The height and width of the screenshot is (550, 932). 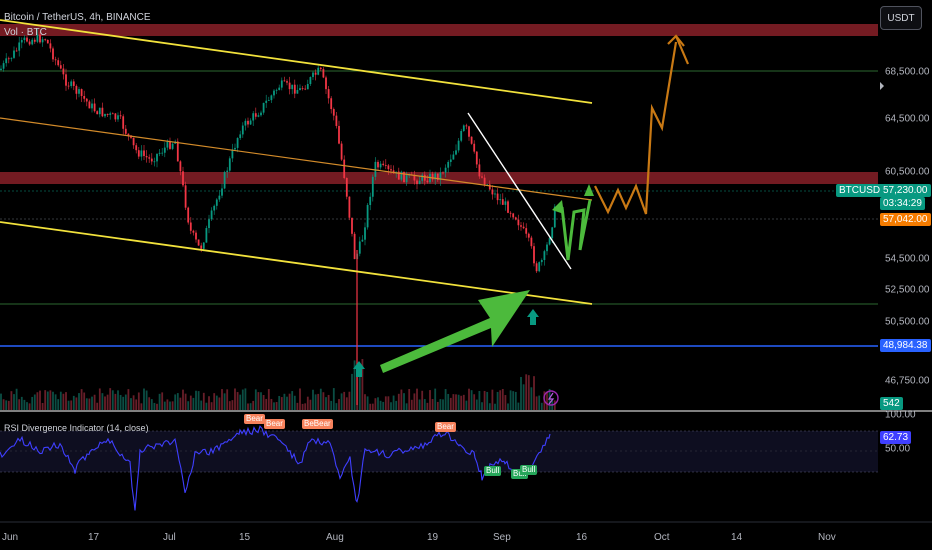 I want to click on time-tick: Aug, so click(x=335, y=537).